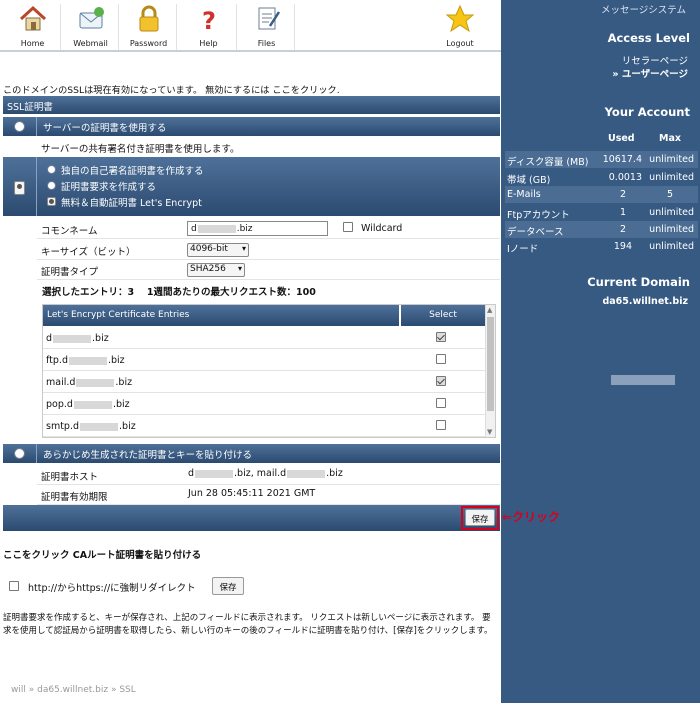 The height and width of the screenshot is (703, 700). I want to click on message-system-link: メッセージシステム, so click(643, 9).